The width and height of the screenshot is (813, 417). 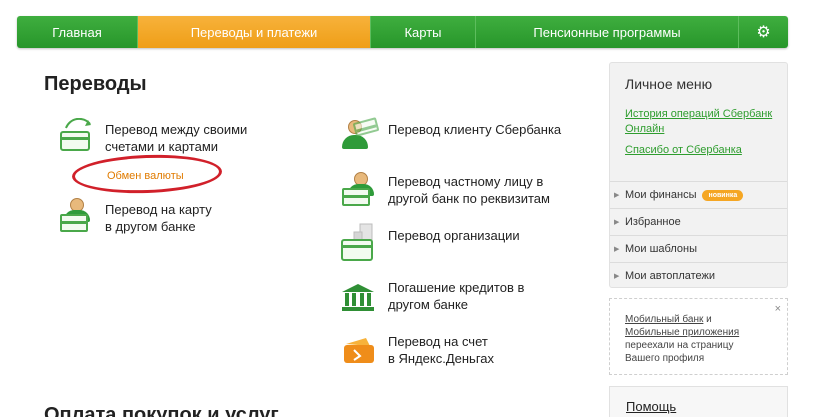 What do you see at coordinates (441, 358) in the screenshot?
I see `link-line: в Яндекс.Деньгах` at bounding box center [441, 358].